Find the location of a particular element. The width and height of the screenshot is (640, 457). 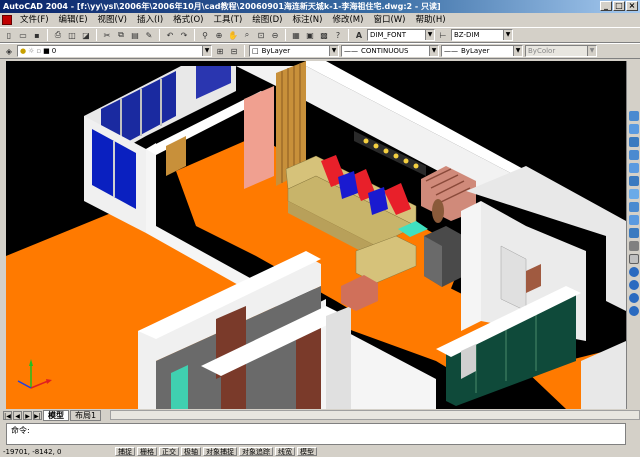

snap-toggle: 捕捉 is located at coordinates (125, 451).